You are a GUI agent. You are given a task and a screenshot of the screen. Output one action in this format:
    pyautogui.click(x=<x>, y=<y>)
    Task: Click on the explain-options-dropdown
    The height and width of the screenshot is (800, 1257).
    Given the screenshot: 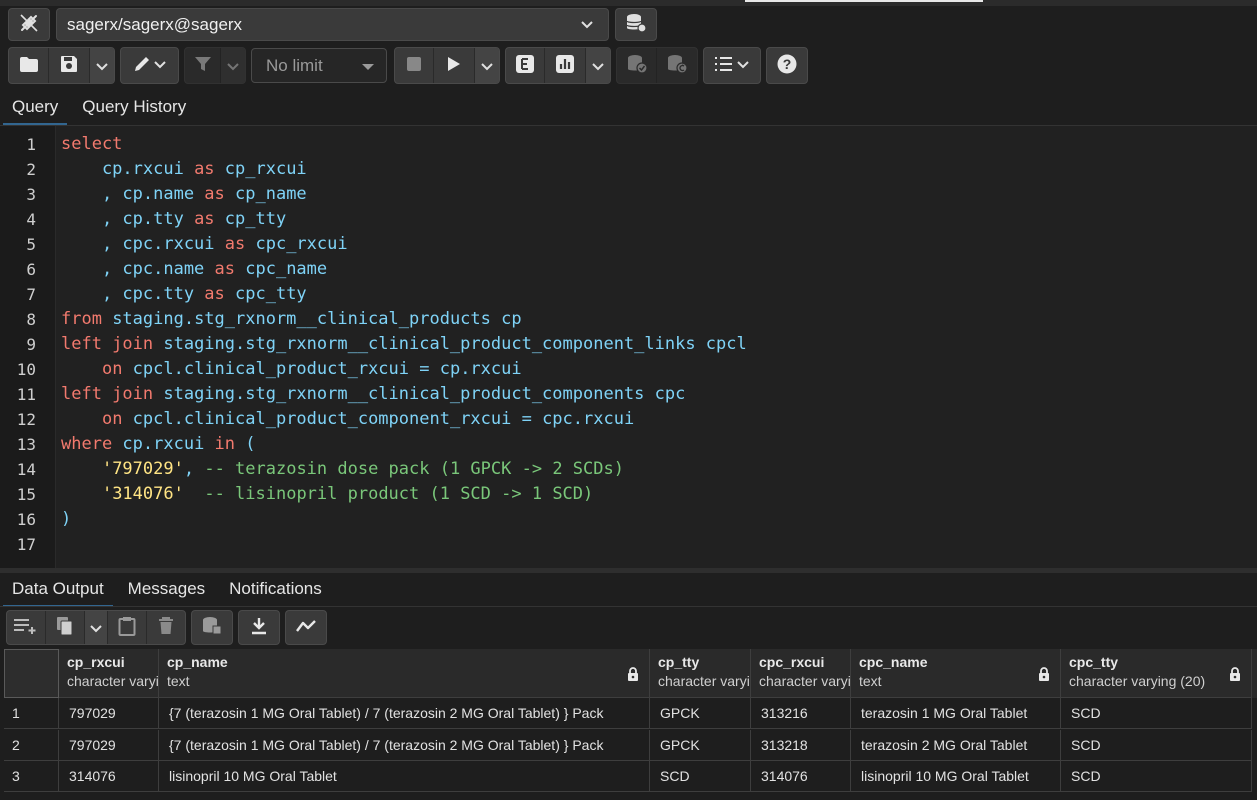 What is the action you would take?
    pyautogui.click(x=597, y=65)
    